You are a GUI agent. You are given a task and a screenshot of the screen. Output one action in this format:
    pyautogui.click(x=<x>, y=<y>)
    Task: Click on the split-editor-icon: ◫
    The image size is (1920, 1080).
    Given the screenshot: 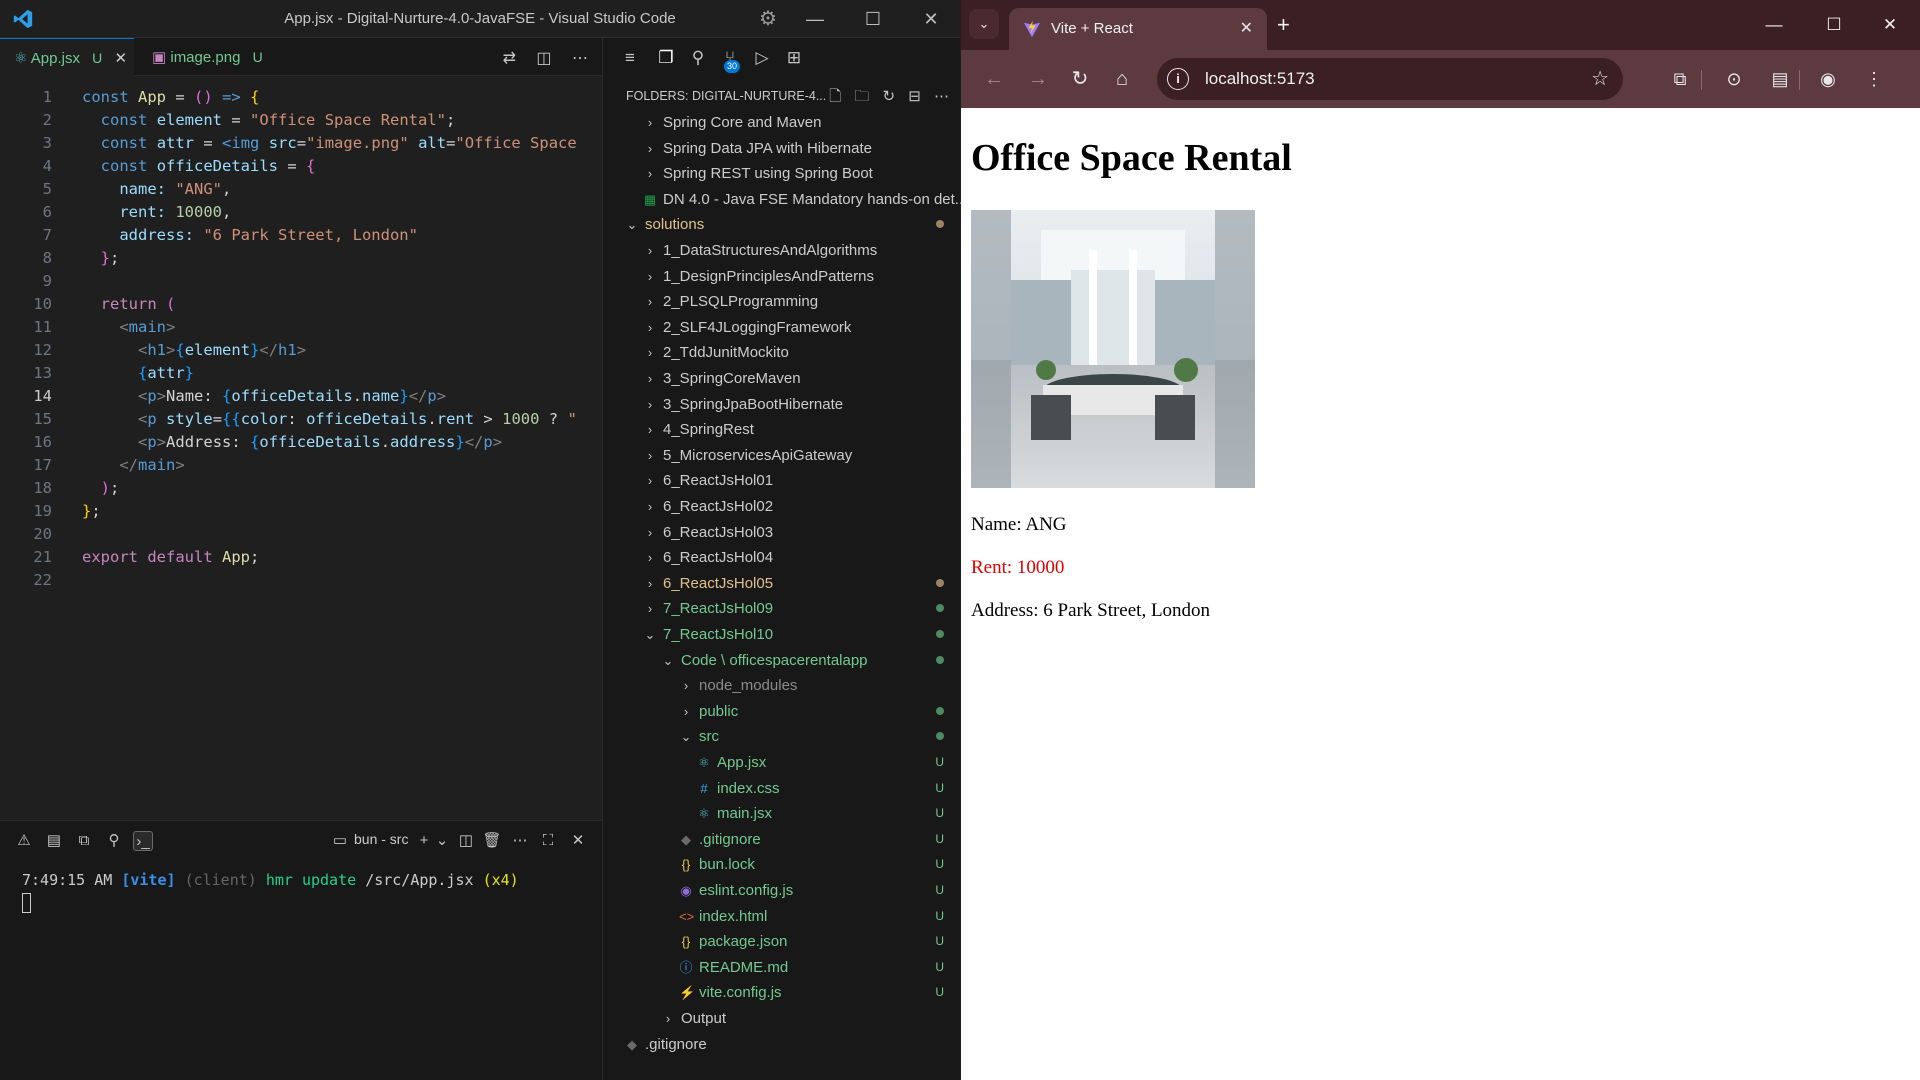 What is the action you would take?
    pyautogui.click(x=543, y=58)
    